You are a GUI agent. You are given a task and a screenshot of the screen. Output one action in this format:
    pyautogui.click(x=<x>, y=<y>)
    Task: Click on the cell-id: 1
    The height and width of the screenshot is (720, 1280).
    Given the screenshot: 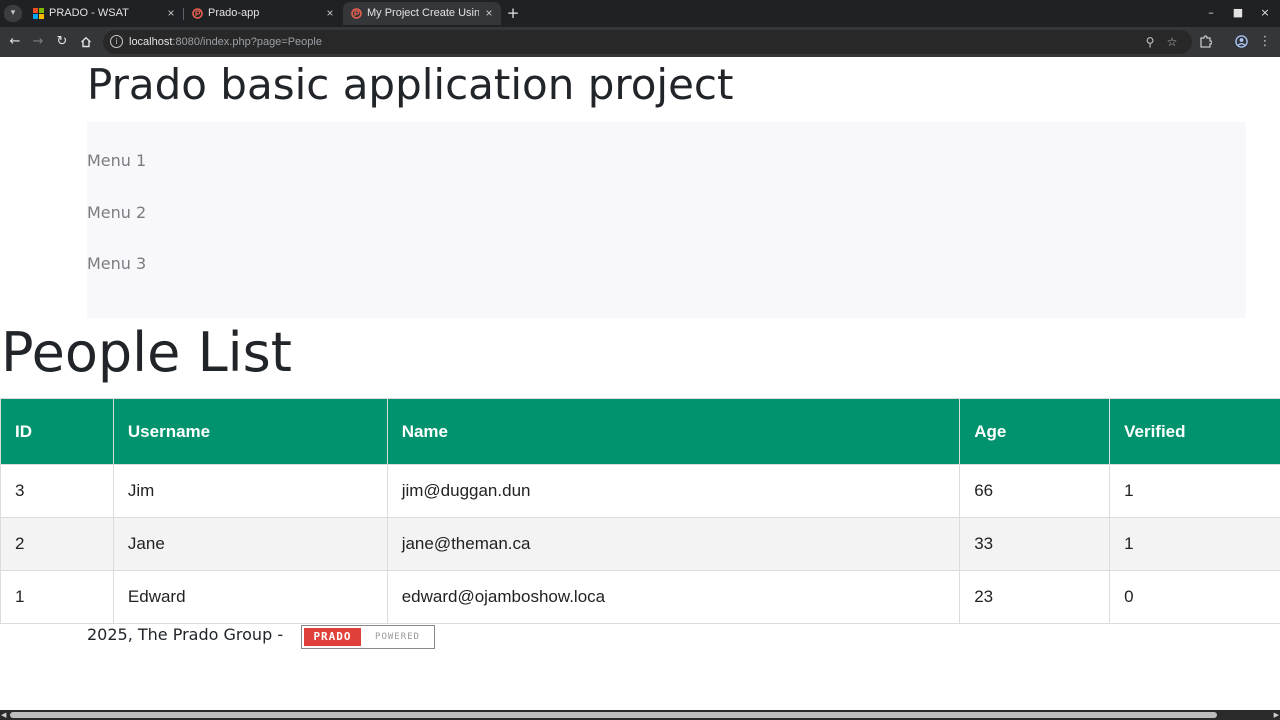 What is the action you would take?
    pyautogui.click(x=57, y=597)
    